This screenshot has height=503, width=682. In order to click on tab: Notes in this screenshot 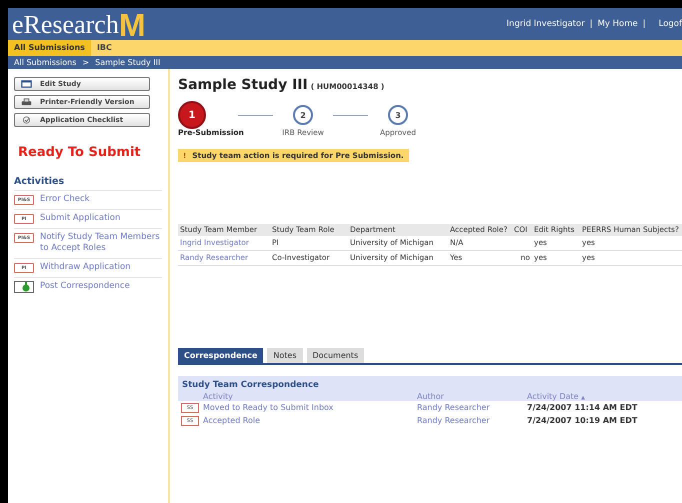, I will do `click(284, 355)`.